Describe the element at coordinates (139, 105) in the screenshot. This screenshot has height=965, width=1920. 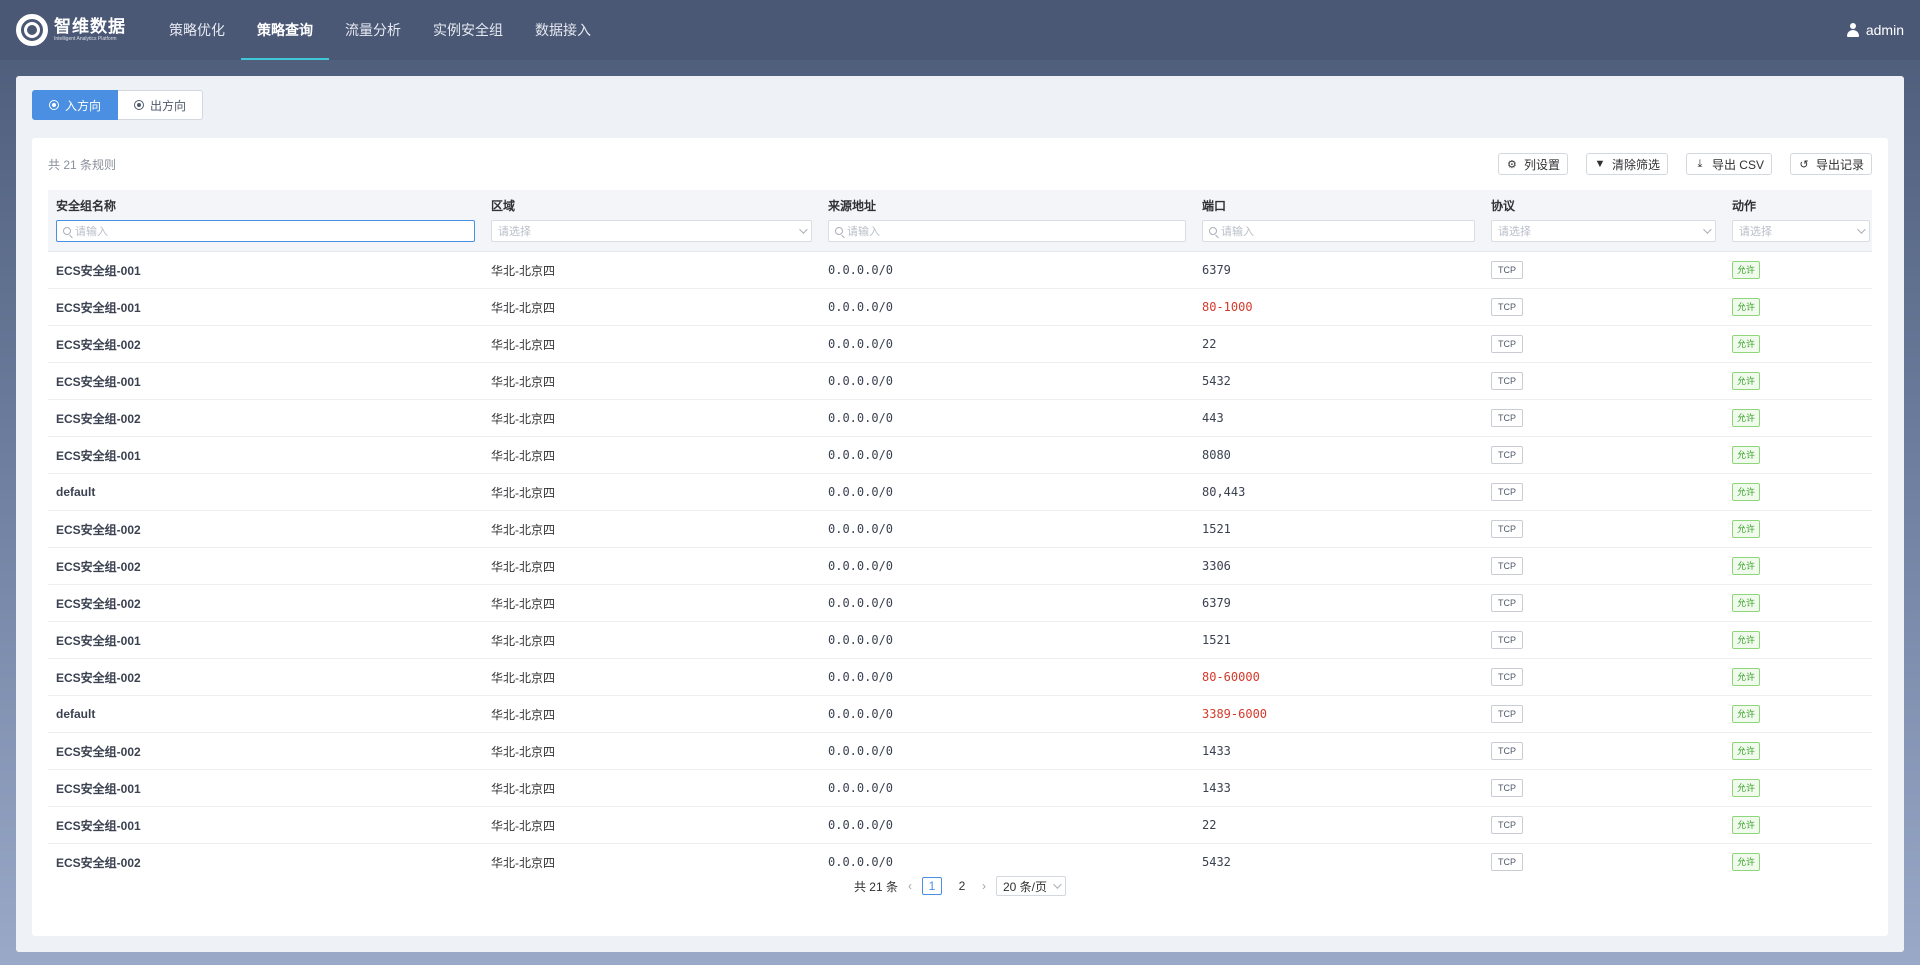
I see `radio-circle-icon` at that location.